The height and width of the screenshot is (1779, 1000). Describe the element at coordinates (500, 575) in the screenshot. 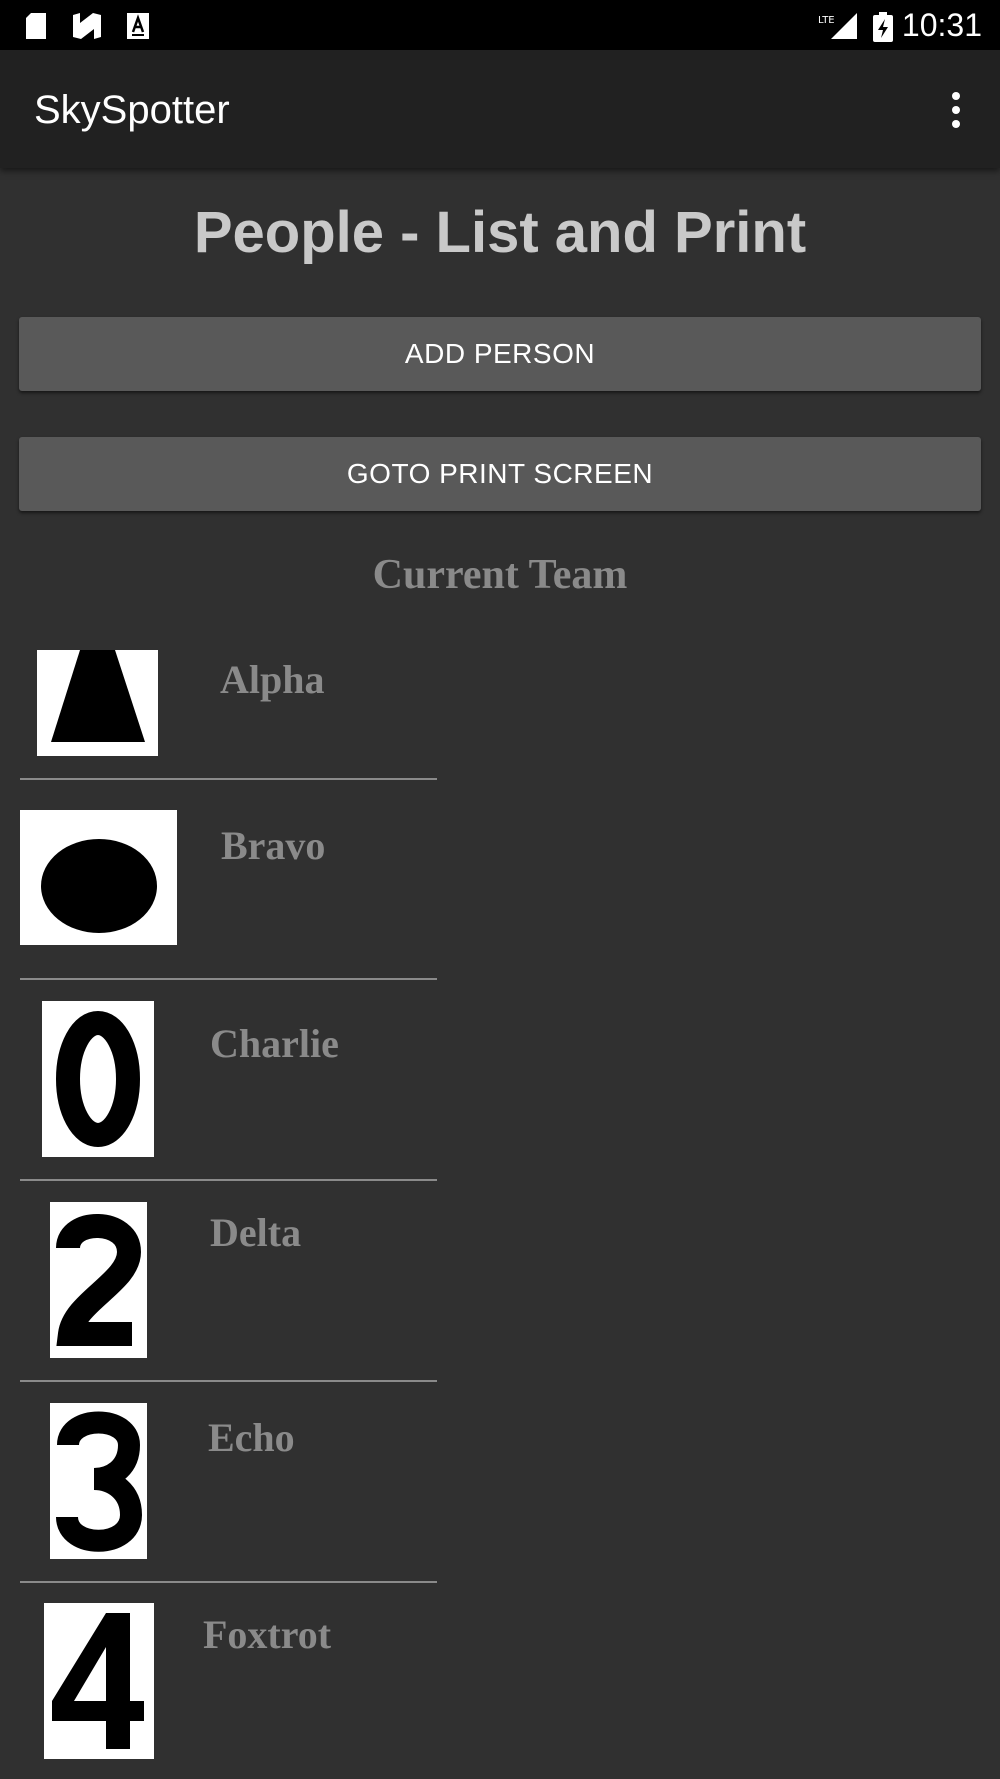

I see `section-title: Current Team` at that location.